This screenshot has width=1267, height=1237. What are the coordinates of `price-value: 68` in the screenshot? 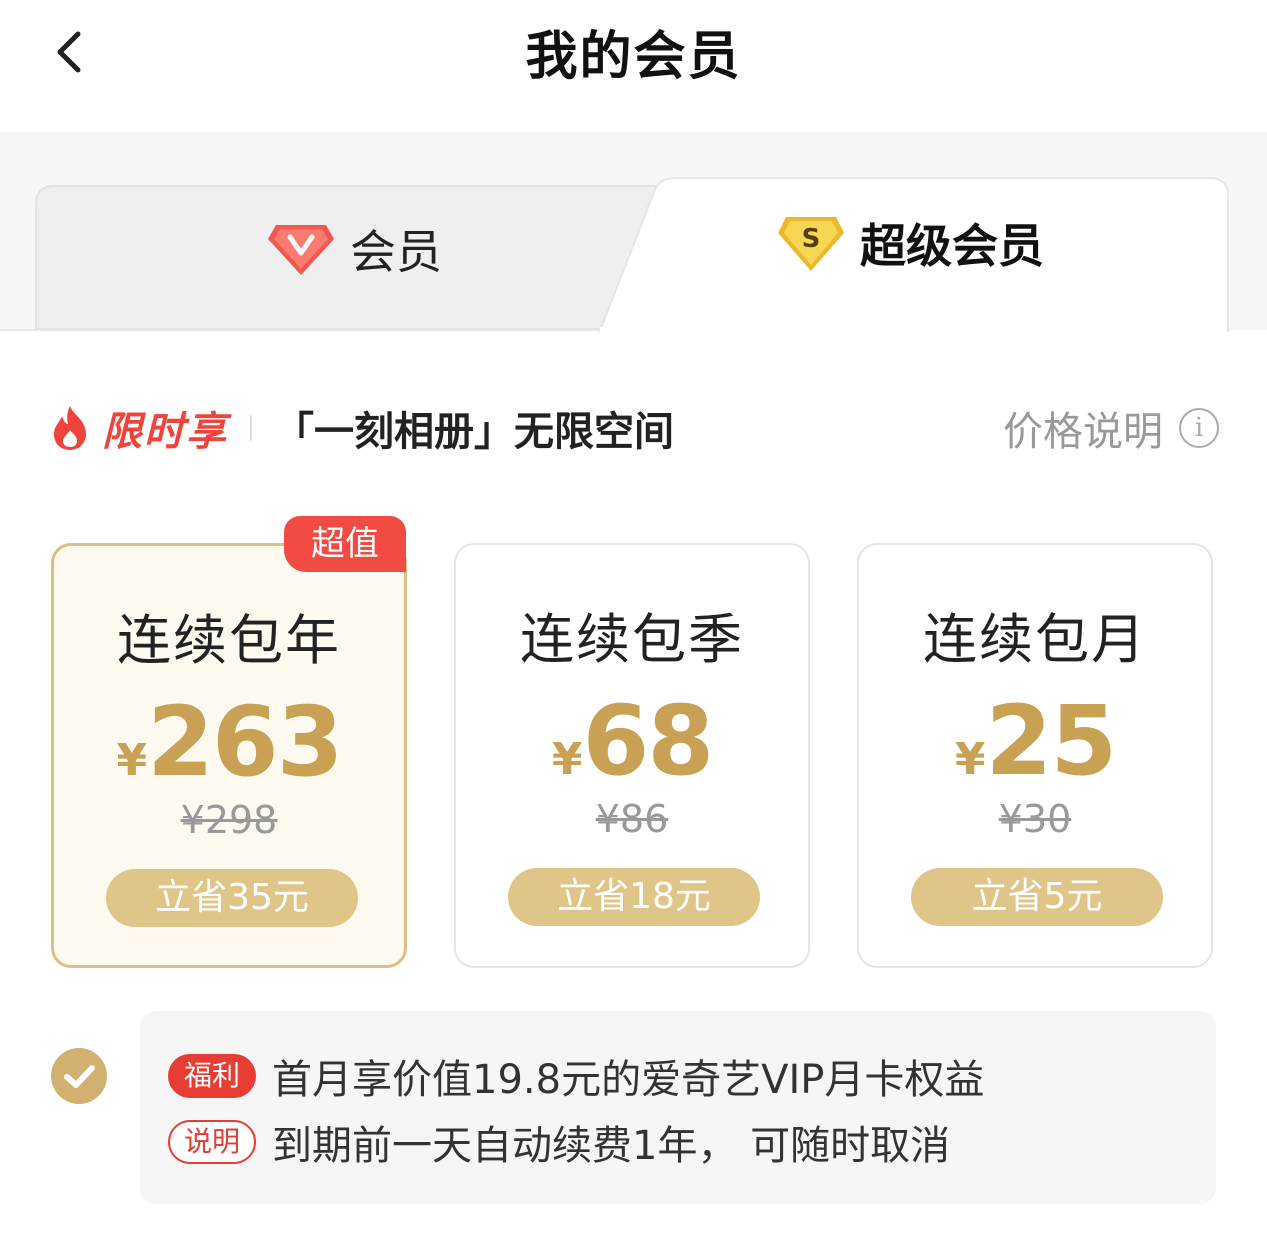 It's located at (648, 741).